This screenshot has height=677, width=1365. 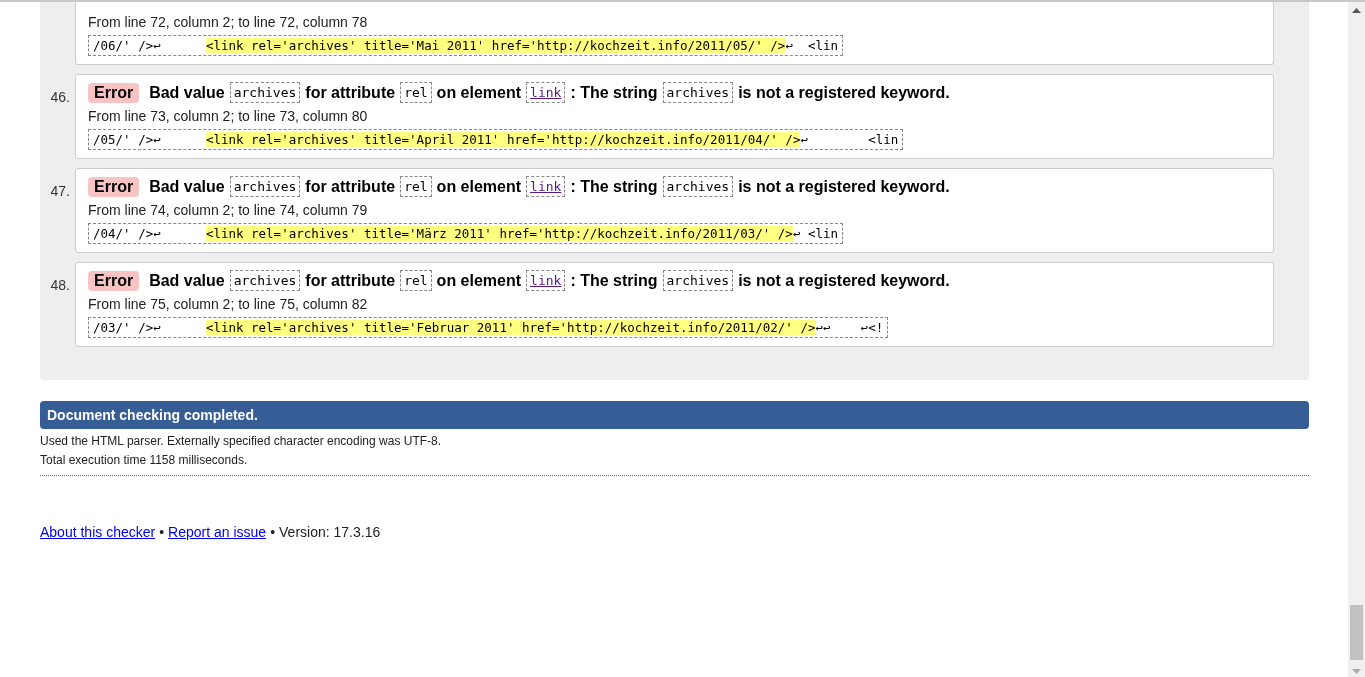 What do you see at coordinates (241, 441) in the screenshot?
I see `details-text: Used the HTML parser. Externally specified character encoding was UTF-8.` at bounding box center [241, 441].